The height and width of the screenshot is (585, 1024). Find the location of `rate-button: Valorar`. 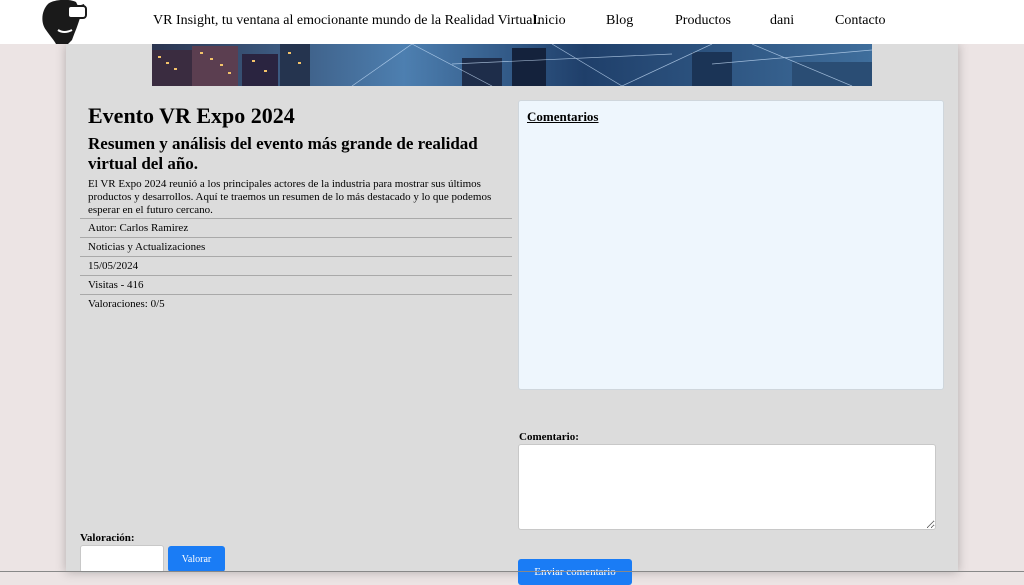

rate-button: Valorar is located at coordinates (196, 559).